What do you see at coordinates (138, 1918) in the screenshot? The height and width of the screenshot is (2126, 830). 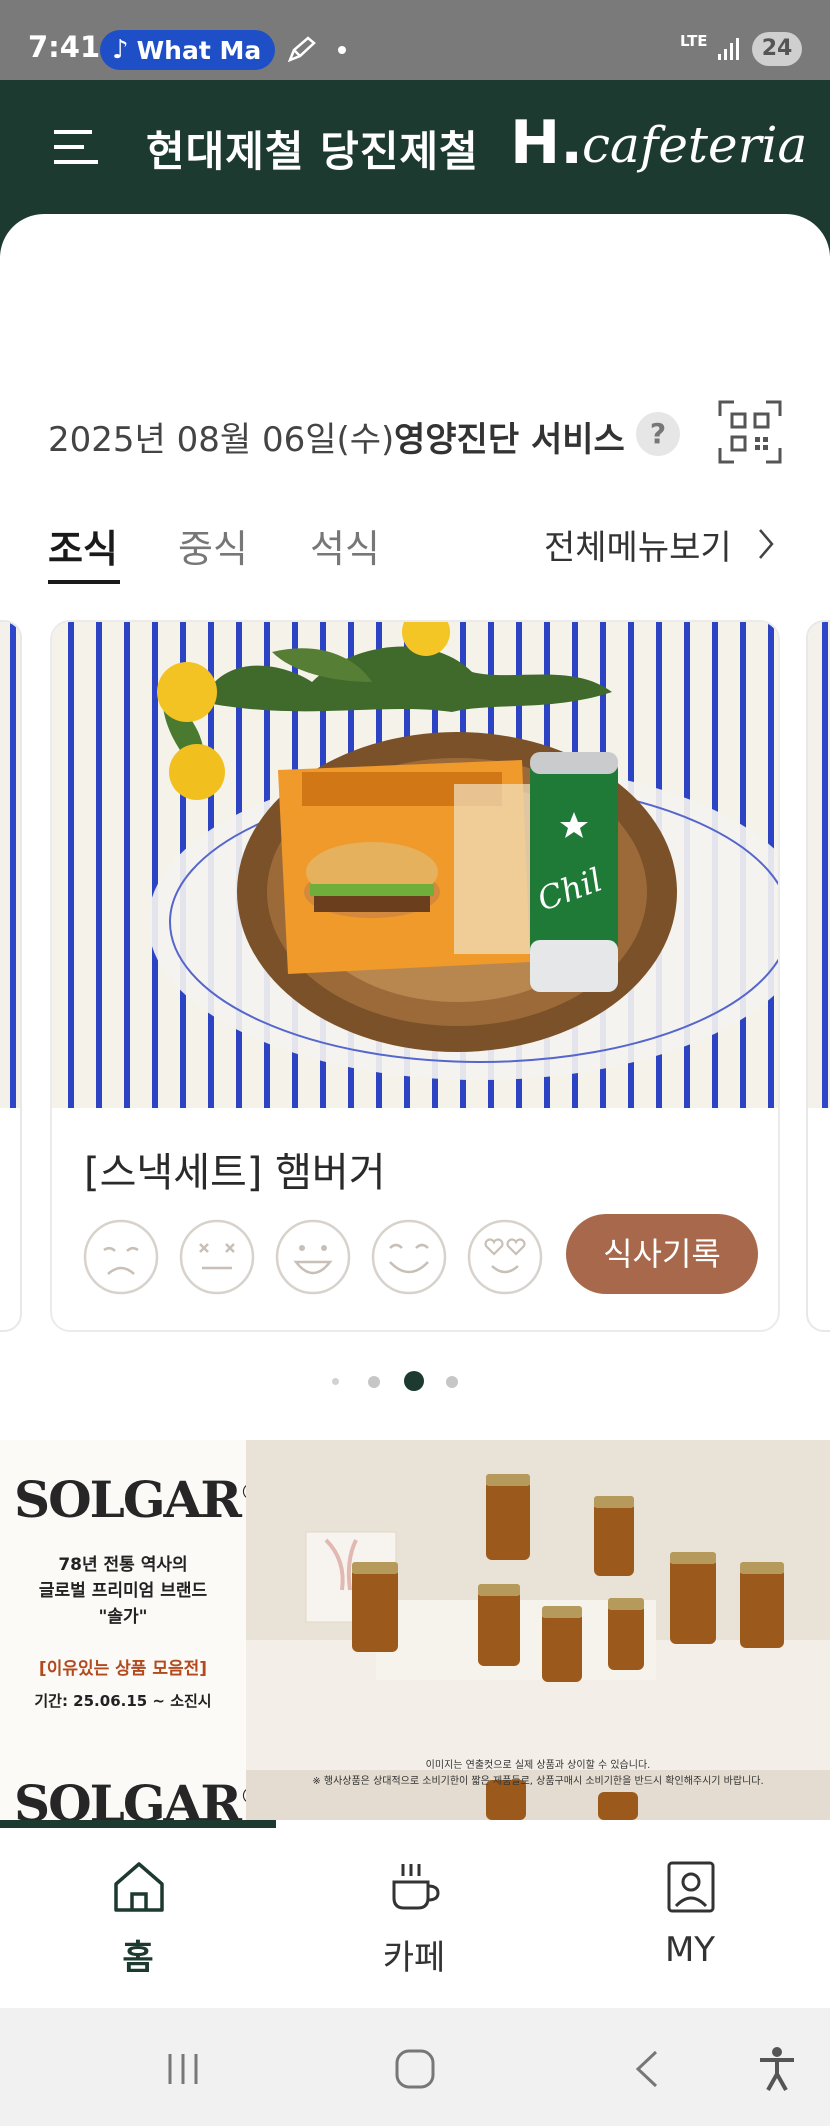 I see `nav-home: 홈` at bounding box center [138, 1918].